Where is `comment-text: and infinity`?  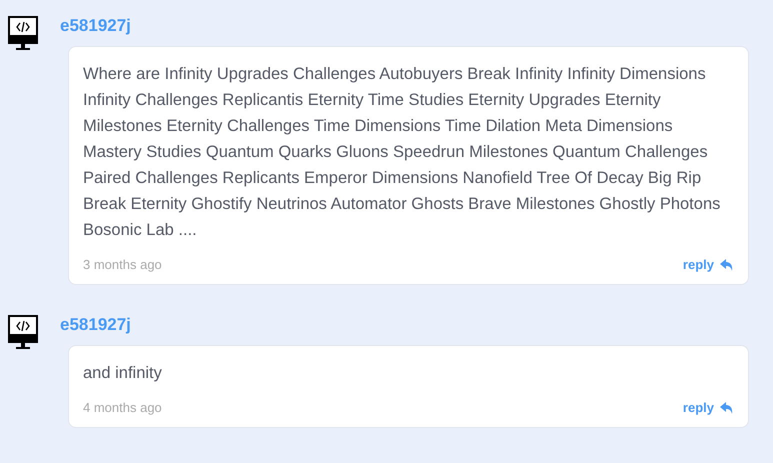
comment-text: and infinity is located at coordinates (123, 373).